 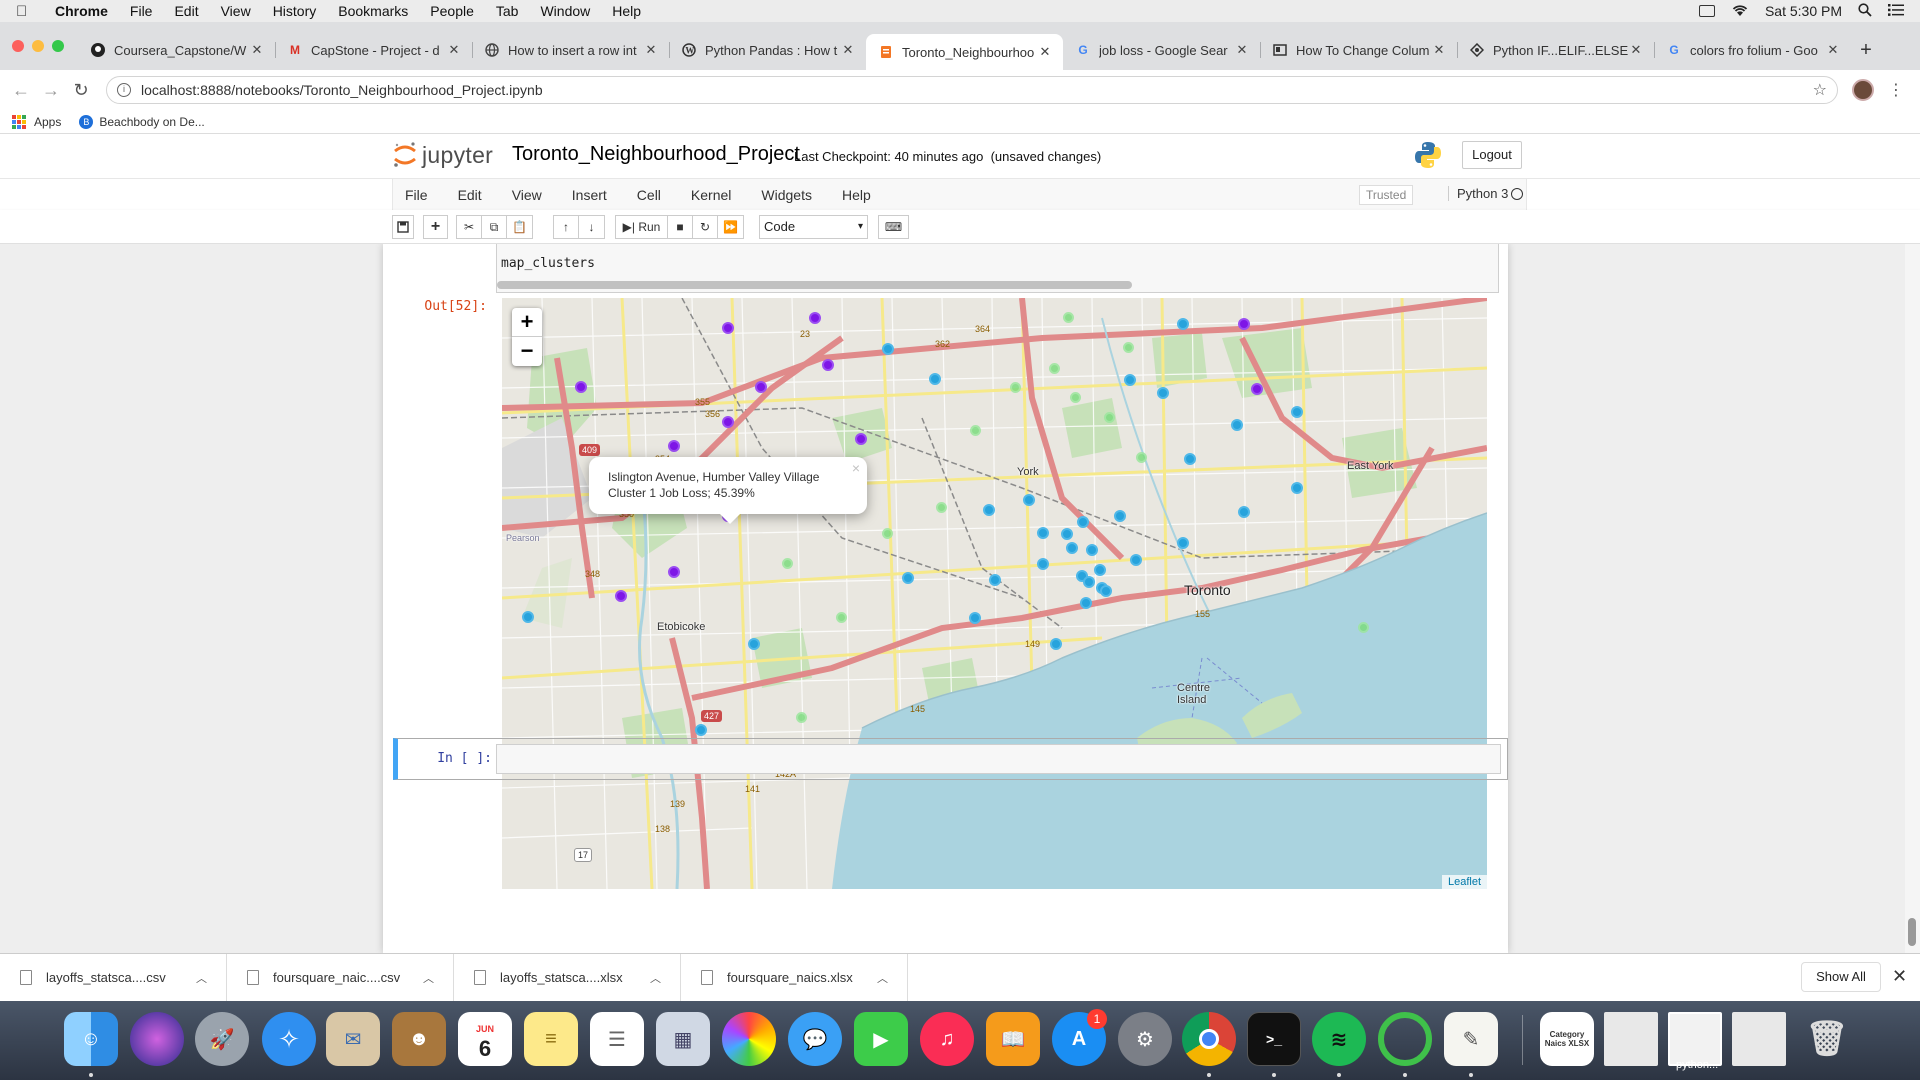 What do you see at coordinates (485, 1039) in the screenshot?
I see `calendar-icon: JUN 6` at bounding box center [485, 1039].